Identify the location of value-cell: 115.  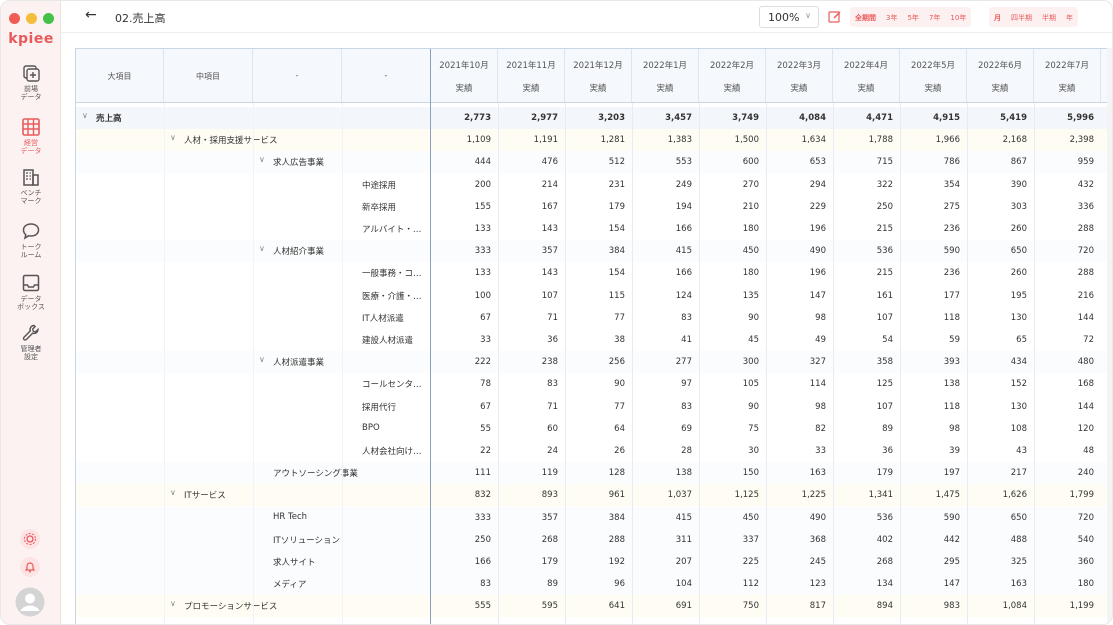
(596, 296).